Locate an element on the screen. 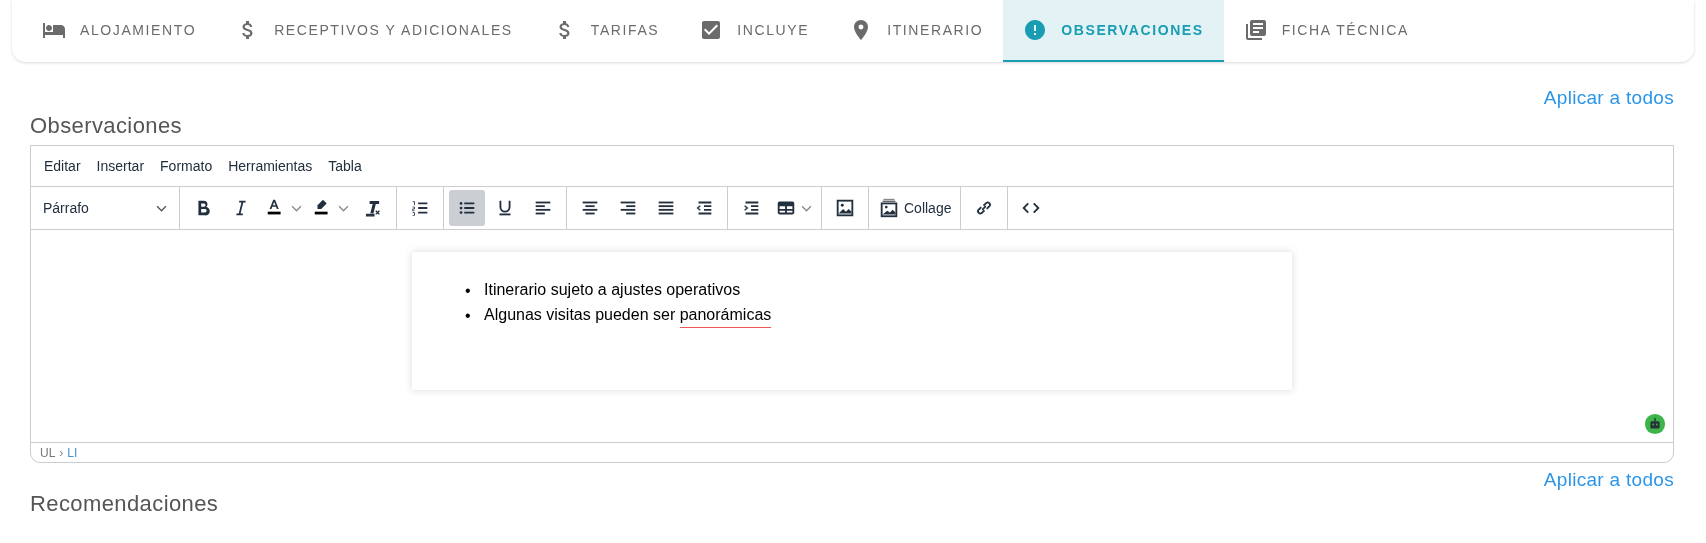 This screenshot has height=543, width=1706. alert-icon is located at coordinates (1035, 30).